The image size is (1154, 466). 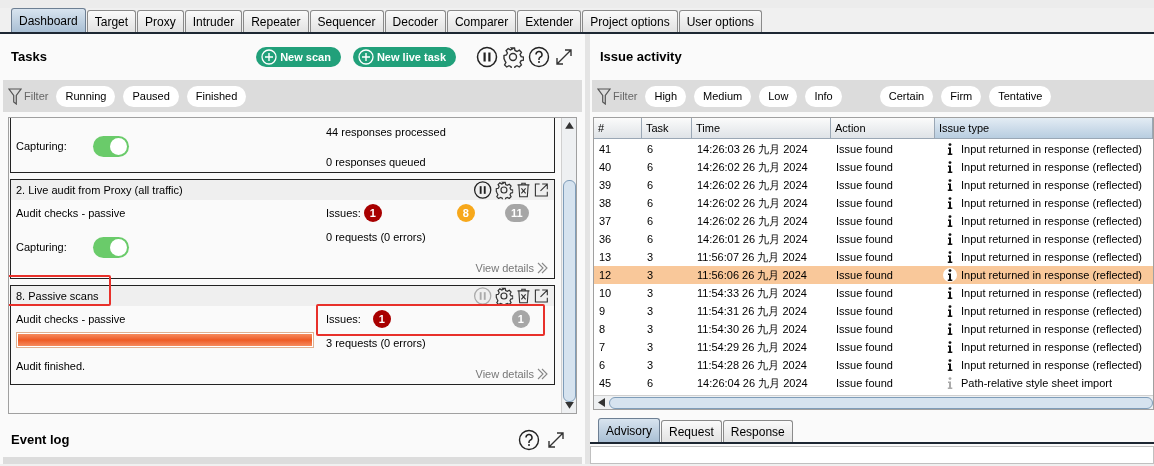 What do you see at coordinates (15, 96) in the screenshot?
I see `filter-icon` at bounding box center [15, 96].